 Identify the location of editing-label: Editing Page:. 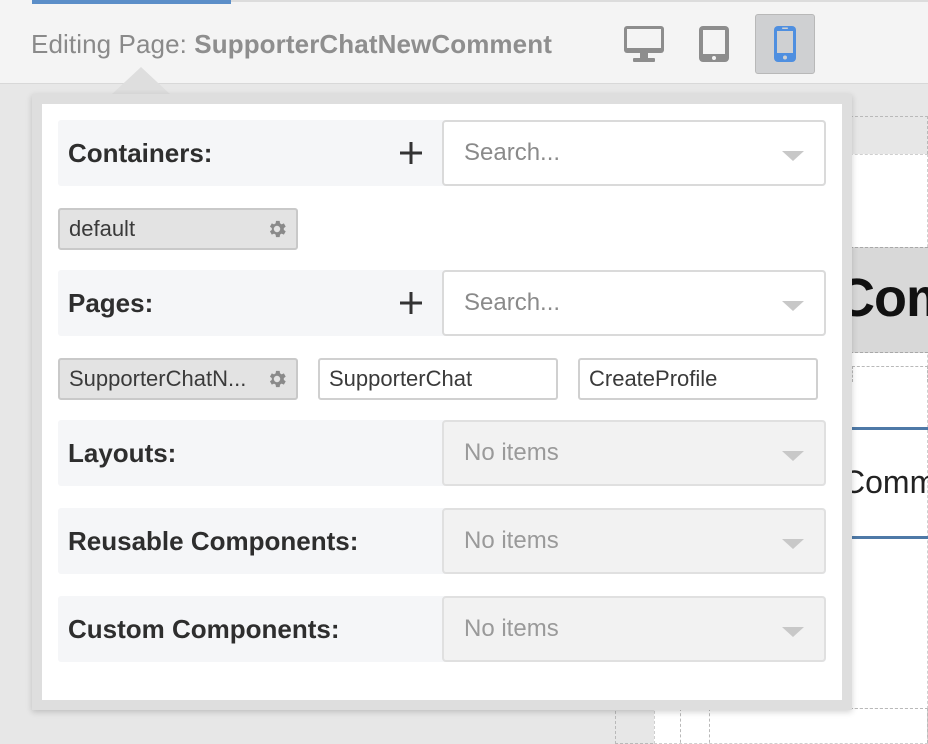
(109, 44).